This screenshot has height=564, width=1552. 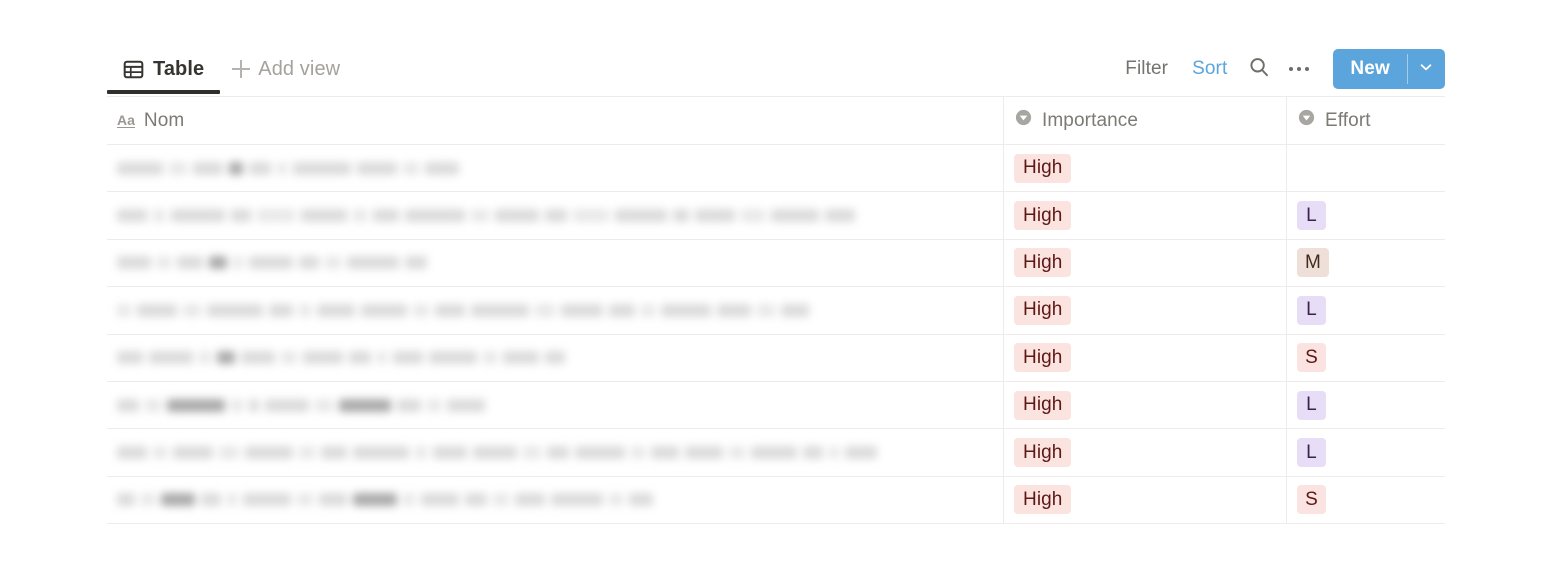 I want to click on table-row: High, so click(x=776, y=169).